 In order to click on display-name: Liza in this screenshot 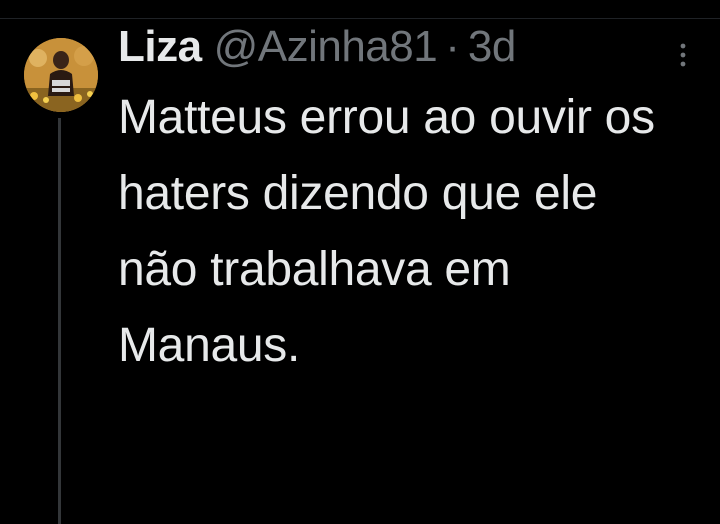, I will do `click(160, 47)`.